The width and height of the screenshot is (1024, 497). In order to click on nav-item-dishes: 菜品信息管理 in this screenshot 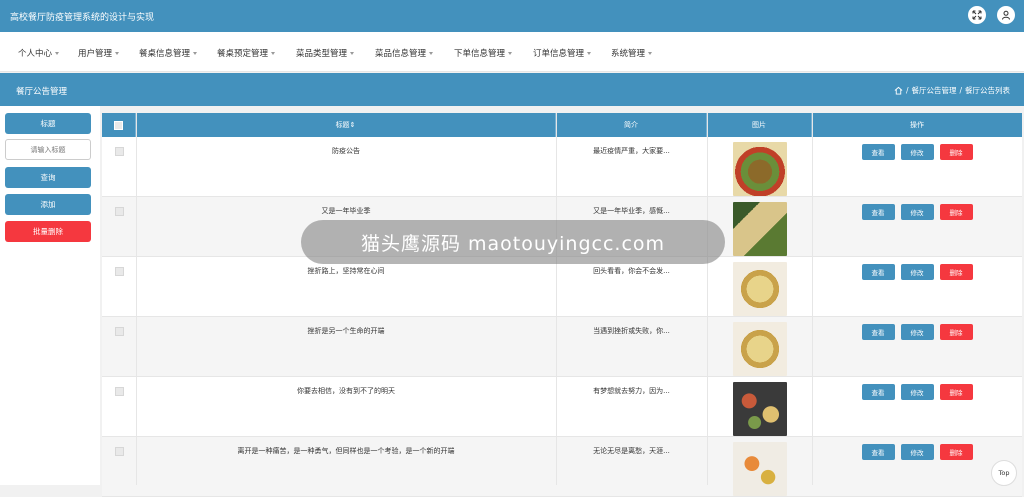, I will do `click(404, 53)`.